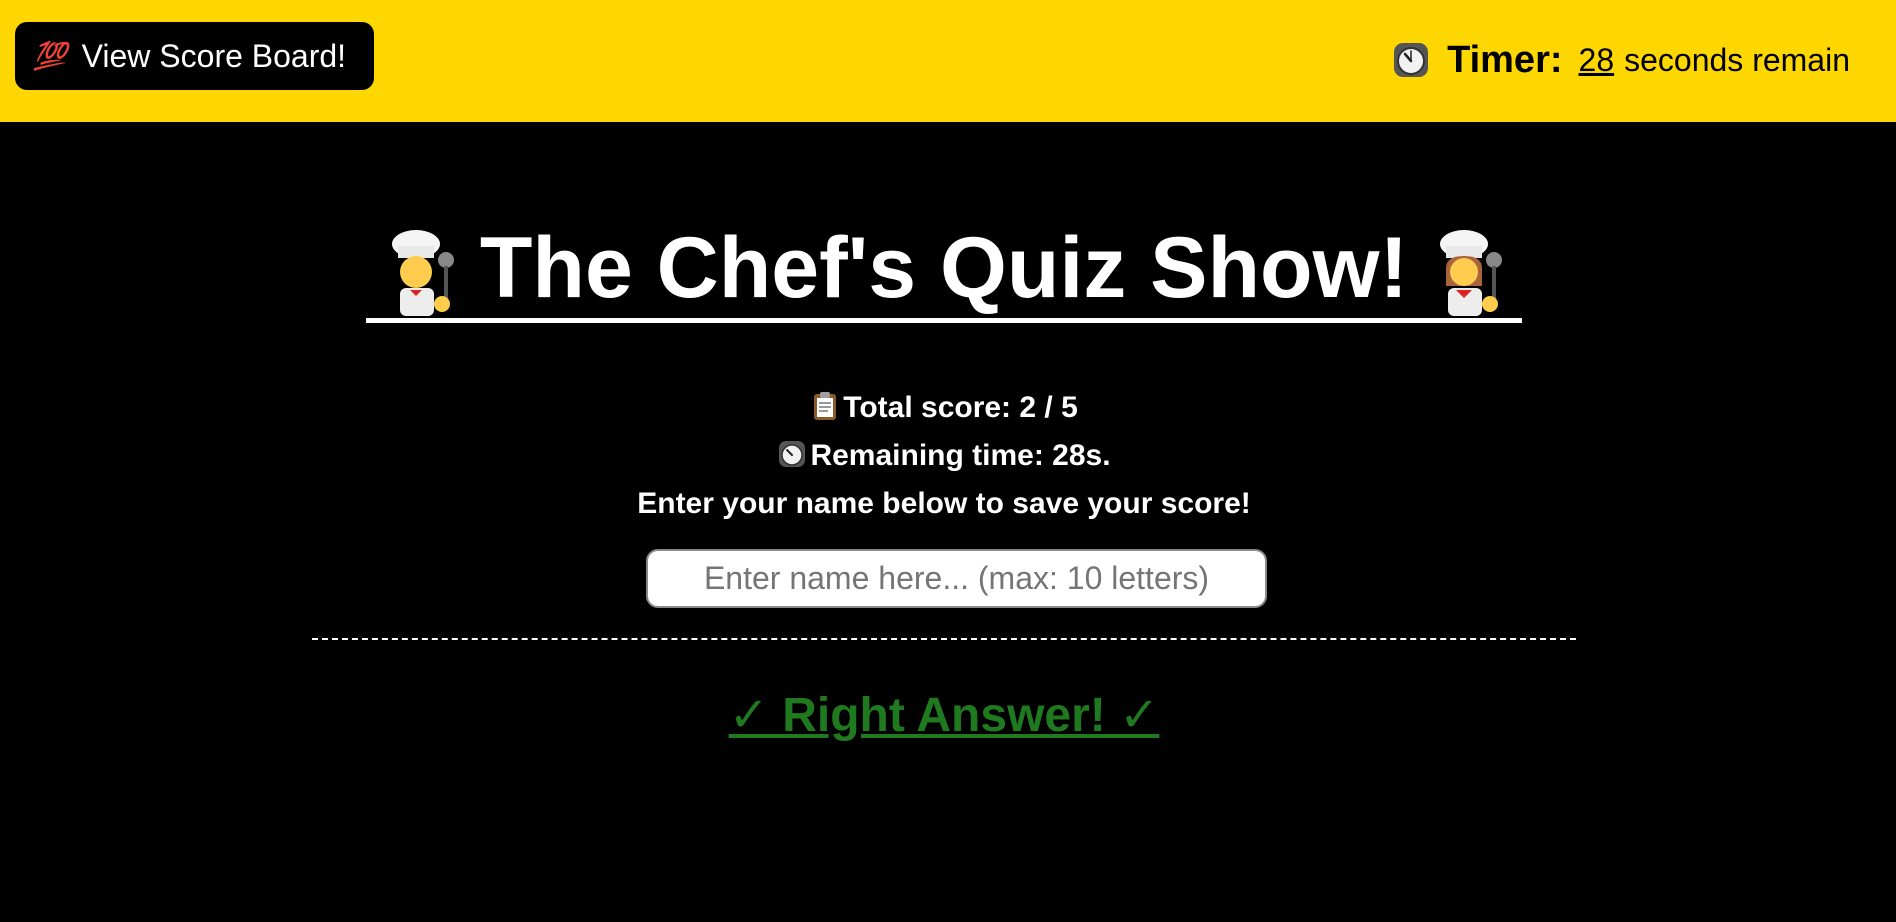 Image resolution: width=1896 pixels, height=922 pixels. What do you see at coordinates (422, 273) in the screenshot?
I see `man-cook-icon` at bounding box center [422, 273].